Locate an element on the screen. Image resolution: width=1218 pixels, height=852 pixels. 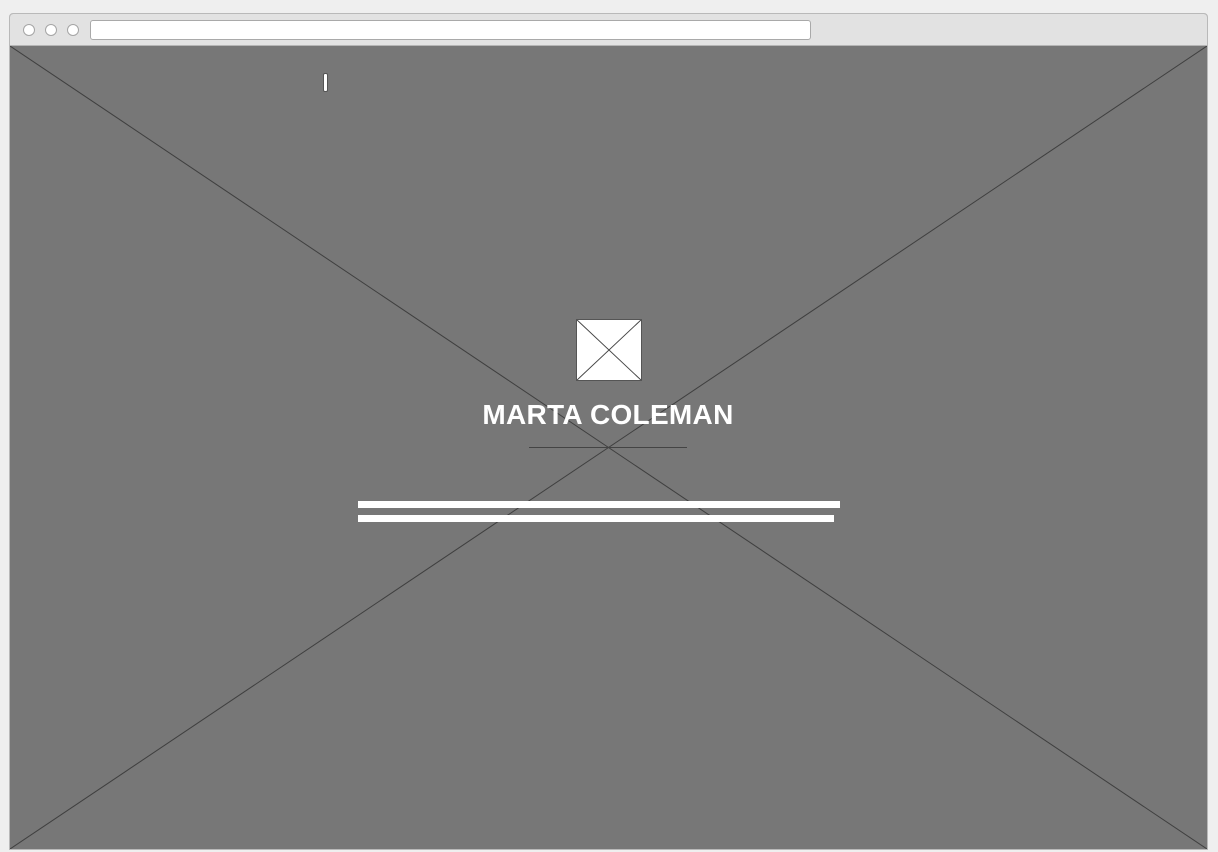
name-divider is located at coordinates (608, 447).